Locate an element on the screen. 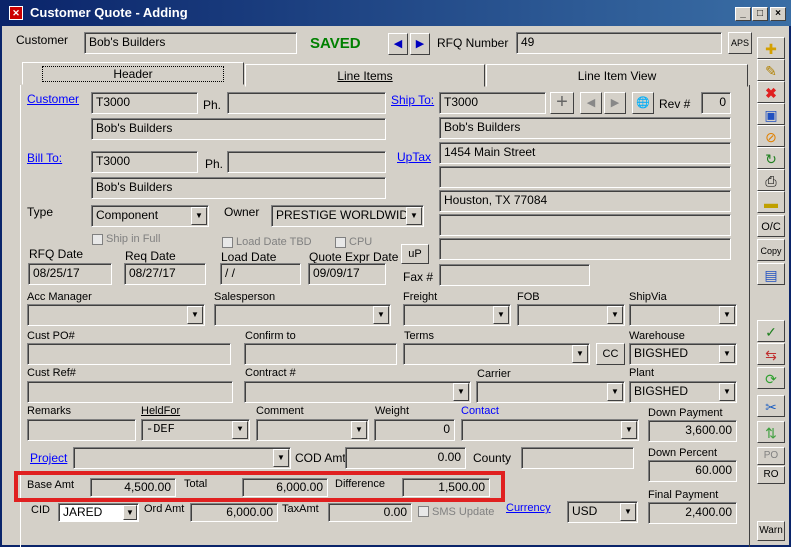 Image resolution: width=791 pixels, height=547 pixels. plant-dropdown: BIGSHED ▼ is located at coordinates (683, 392).